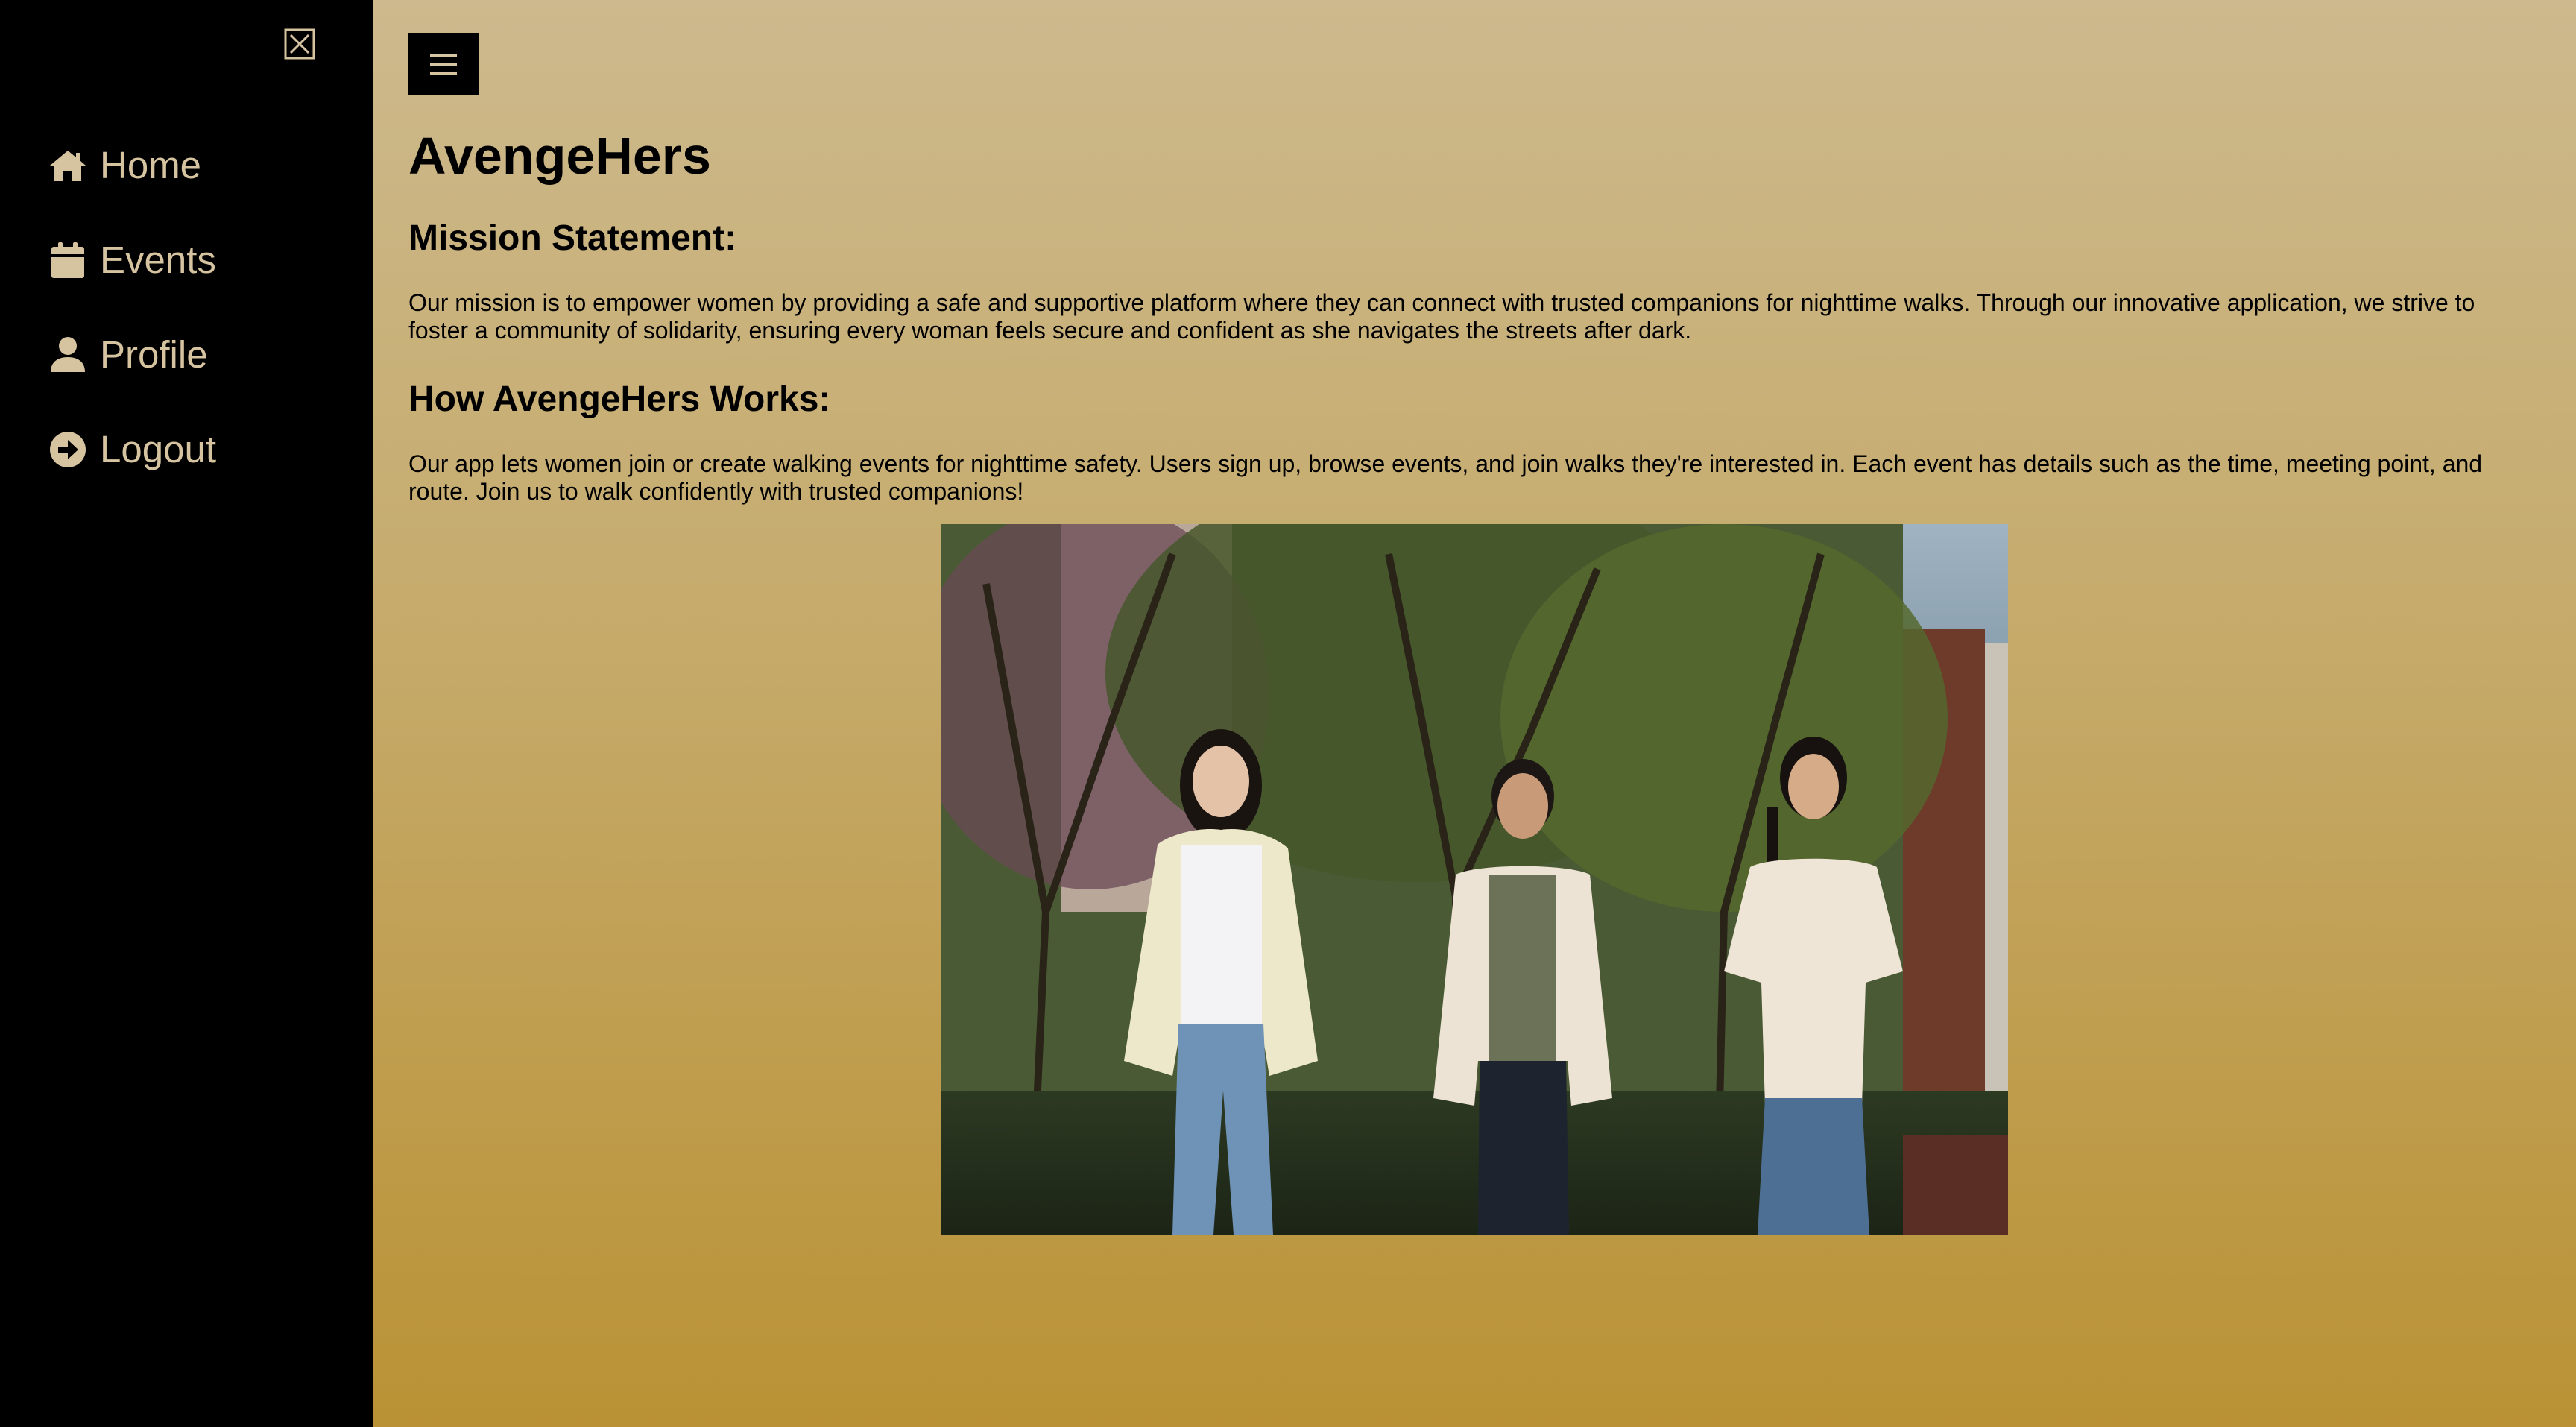 This screenshot has height=1427, width=2576. Describe the element at coordinates (151, 165) in the screenshot. I see `sidebar-item-label: Home` at that location.